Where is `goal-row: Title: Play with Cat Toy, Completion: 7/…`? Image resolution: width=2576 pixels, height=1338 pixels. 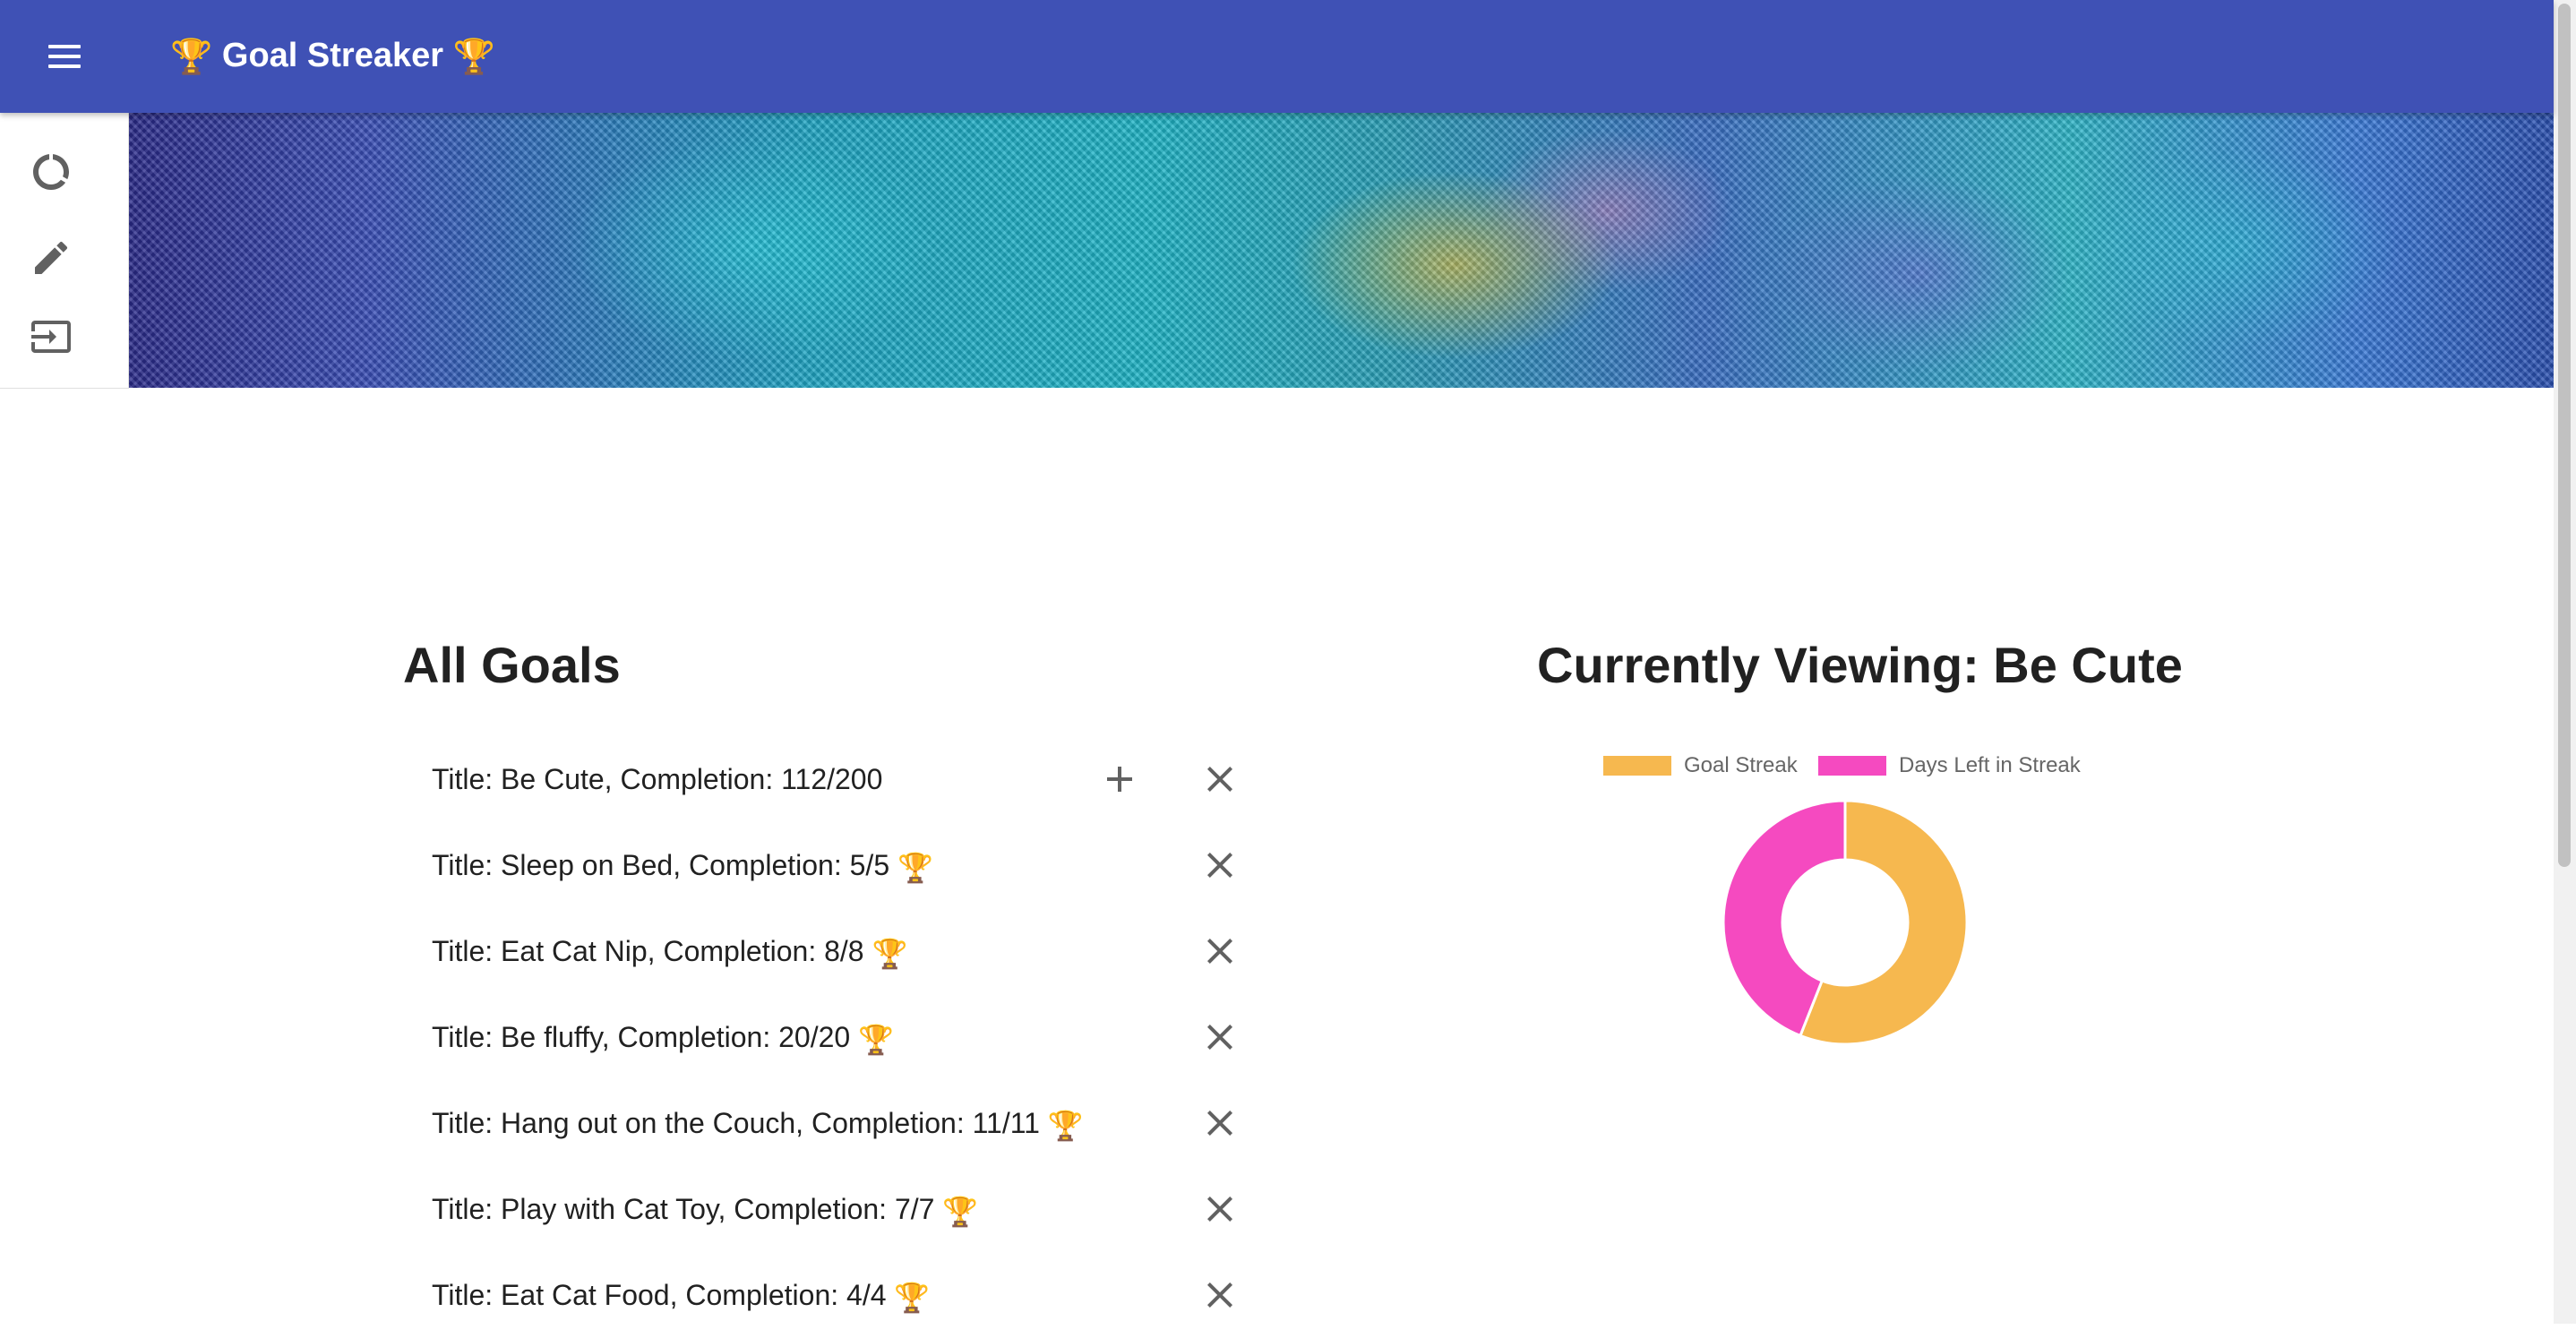 goal-row: Title: Play with Cat Toy, Completion: 7/… is located at coordinates (829, 1209).